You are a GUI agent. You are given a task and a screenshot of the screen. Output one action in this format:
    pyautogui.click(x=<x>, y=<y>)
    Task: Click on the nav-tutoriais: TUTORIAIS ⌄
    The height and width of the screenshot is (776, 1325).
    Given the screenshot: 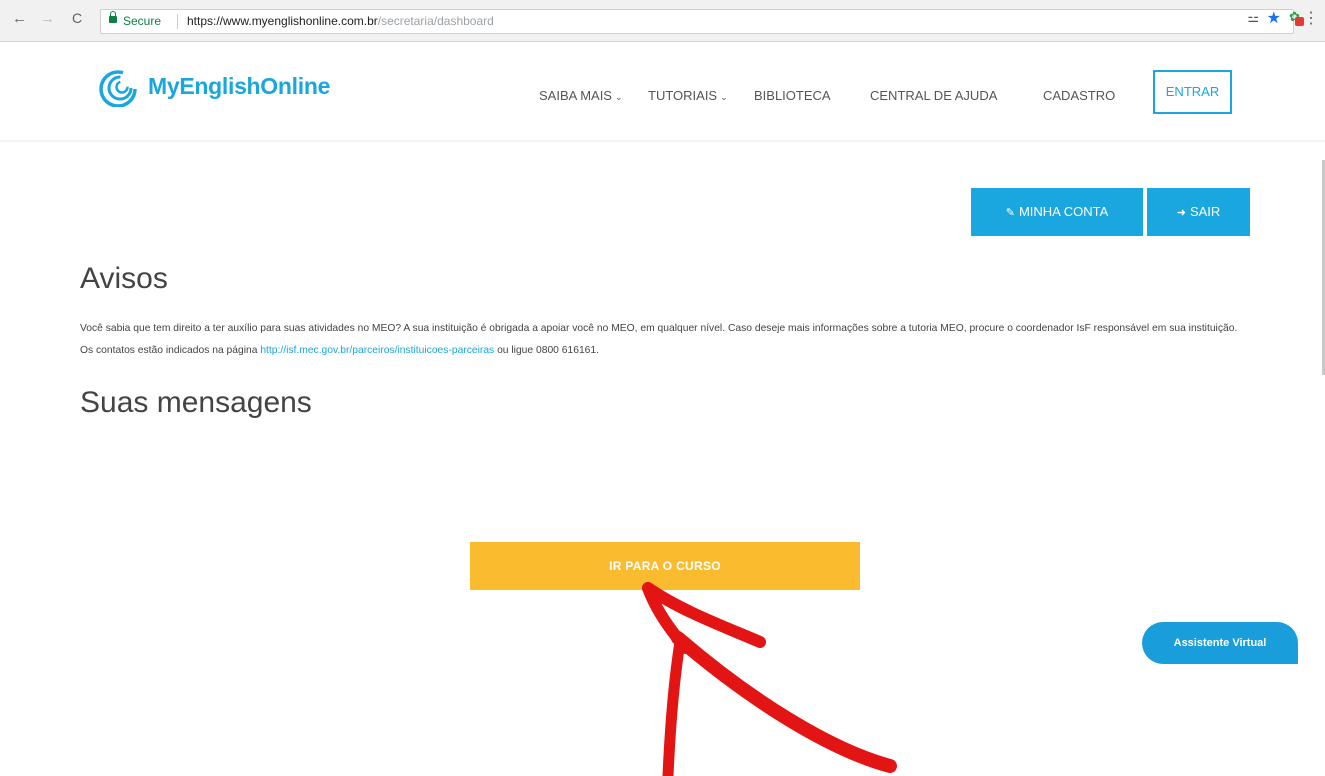 What is the action you would take?
    pyautogui.click(x=688, y=95)
    